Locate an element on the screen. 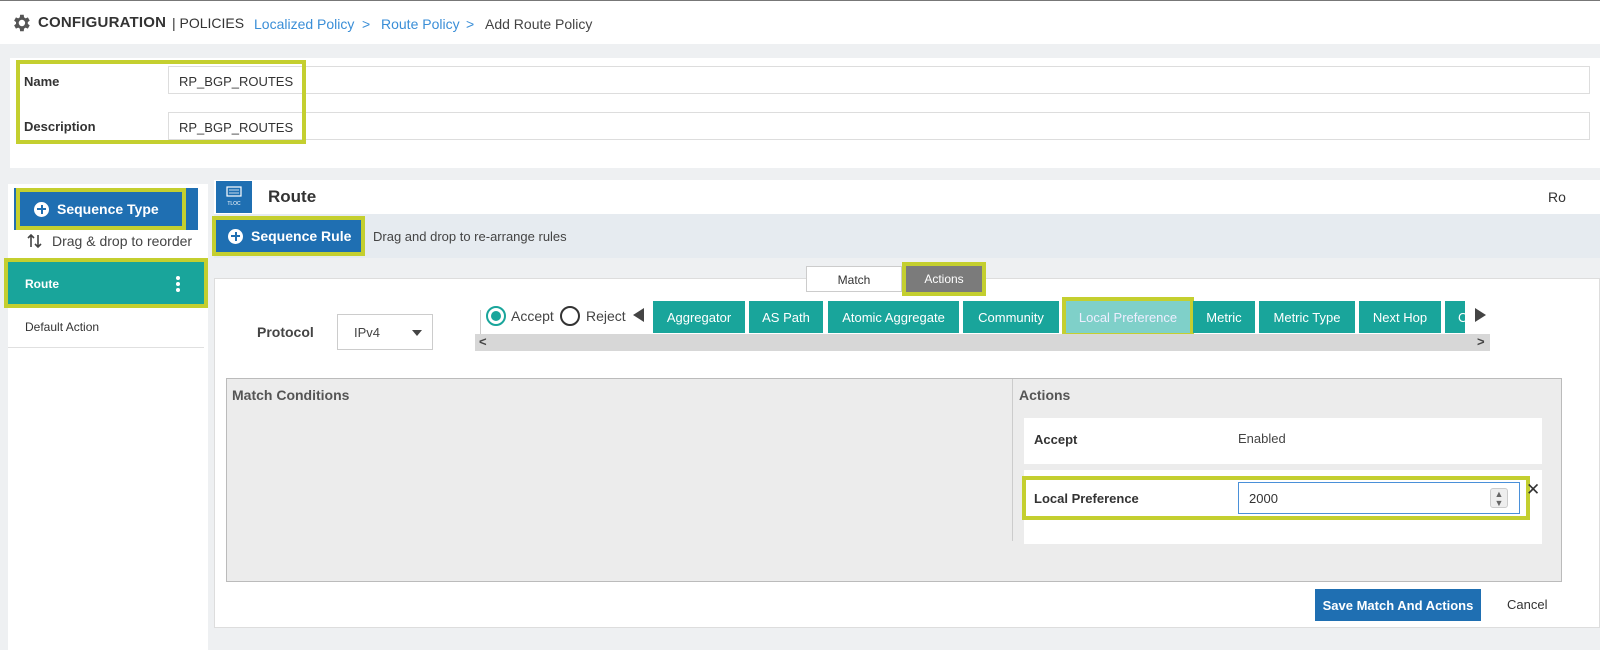  breadcrumb-localized-policy: Localized Policy is located at coordinates (304, 24).